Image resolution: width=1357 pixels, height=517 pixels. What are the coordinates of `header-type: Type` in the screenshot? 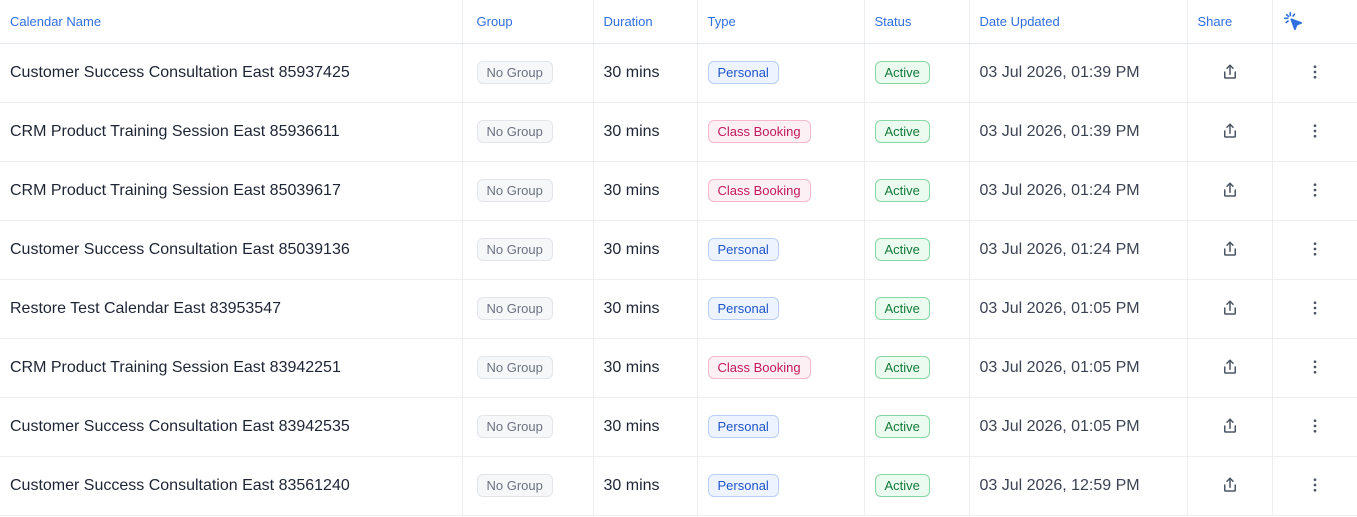 It's located at (781, 22).